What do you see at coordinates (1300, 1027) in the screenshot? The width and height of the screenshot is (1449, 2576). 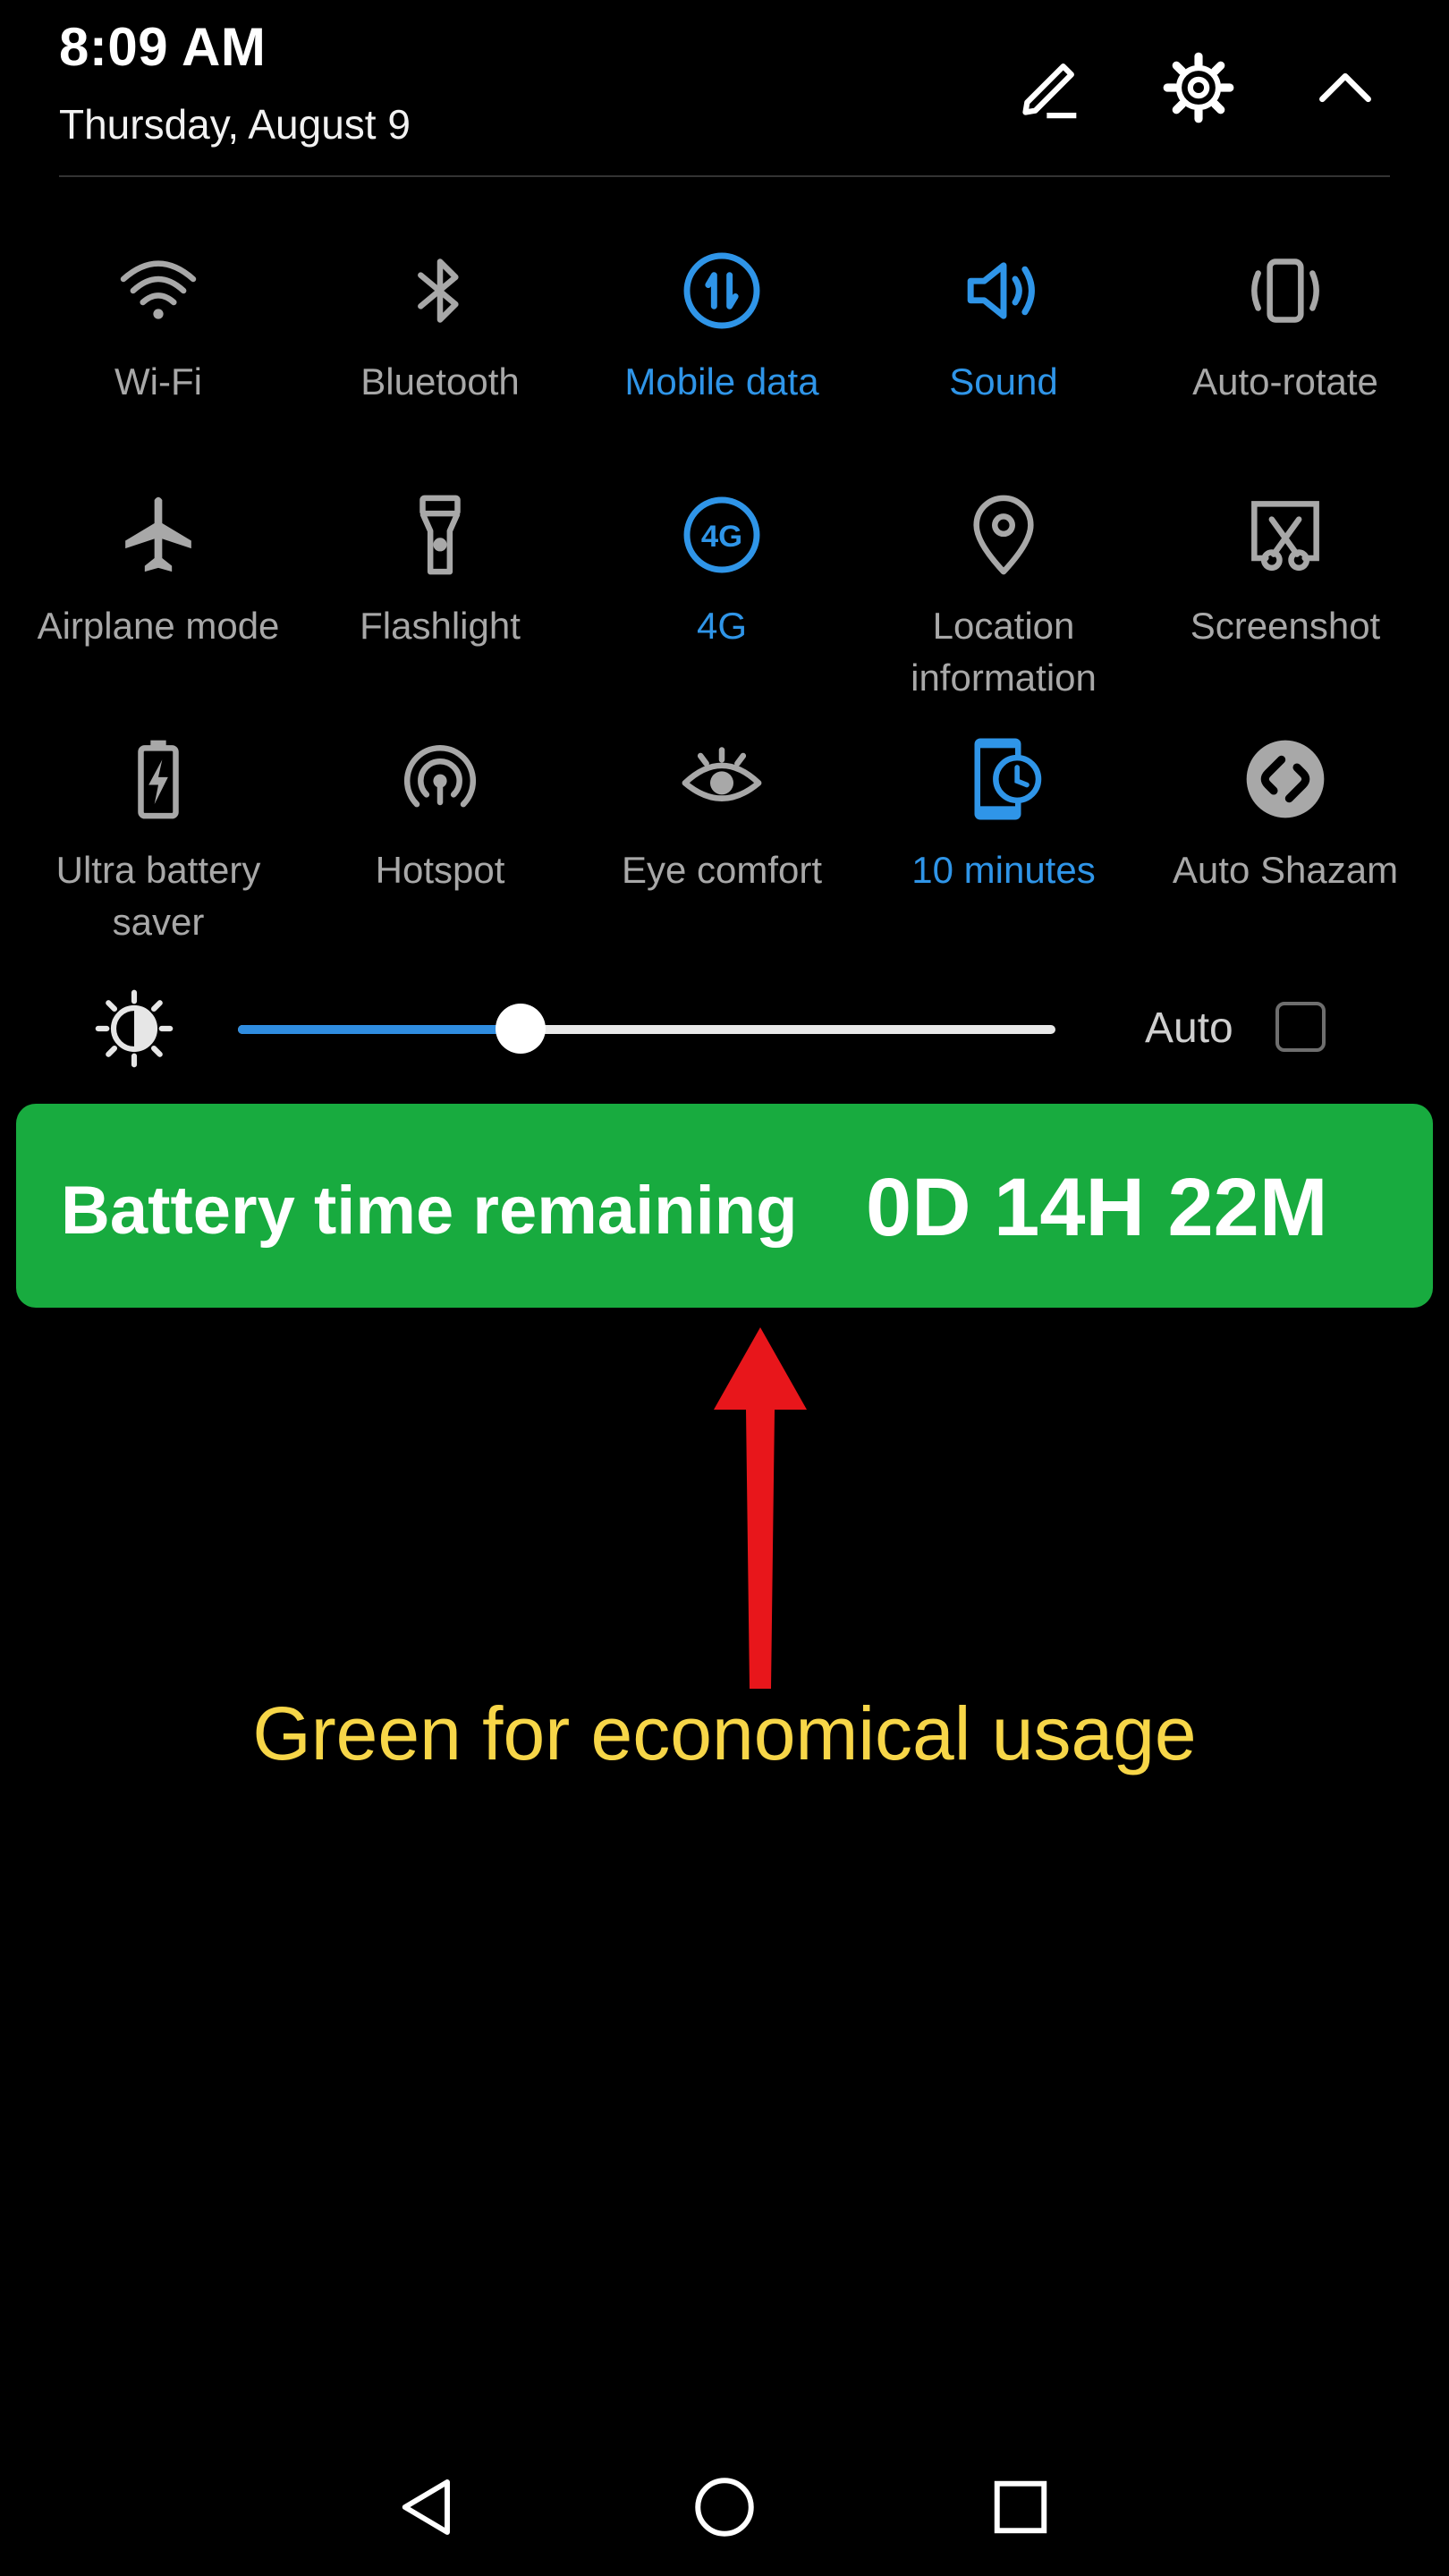 I see `auto-brightness-checkbox` at bounding box center [1300, 1027].